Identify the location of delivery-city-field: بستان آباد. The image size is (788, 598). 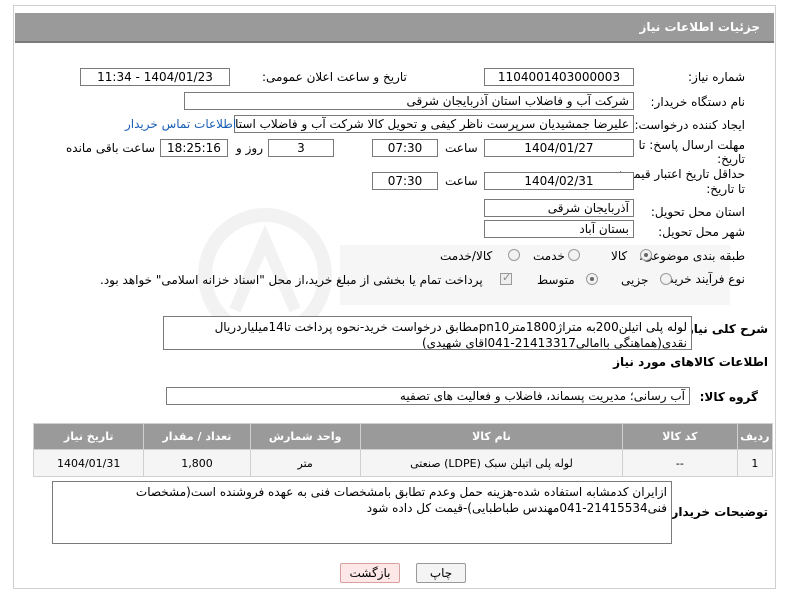
(559, 229).